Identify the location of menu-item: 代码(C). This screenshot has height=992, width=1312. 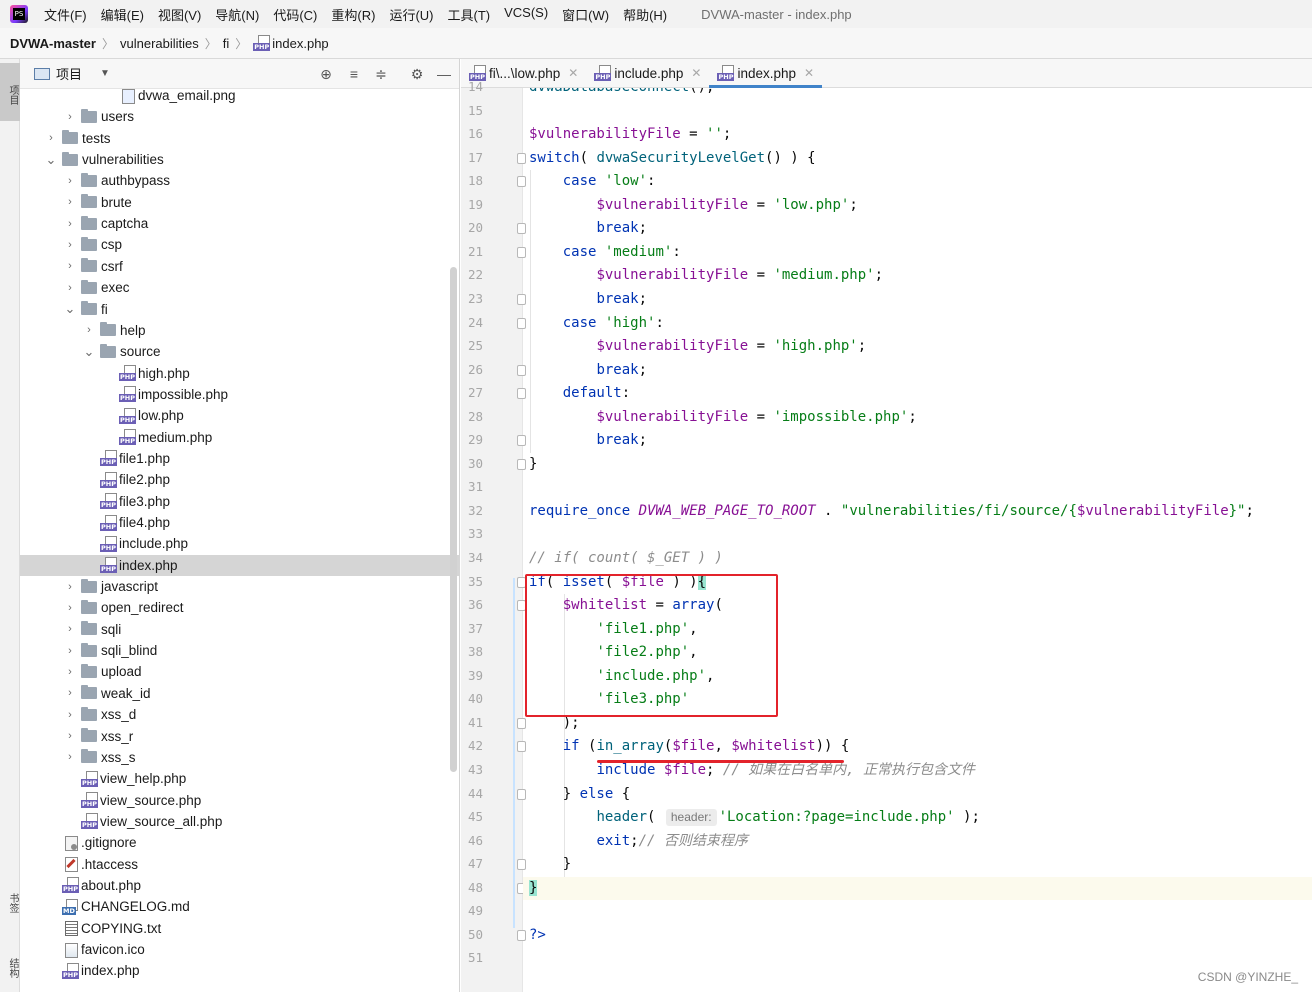
(295, 14).